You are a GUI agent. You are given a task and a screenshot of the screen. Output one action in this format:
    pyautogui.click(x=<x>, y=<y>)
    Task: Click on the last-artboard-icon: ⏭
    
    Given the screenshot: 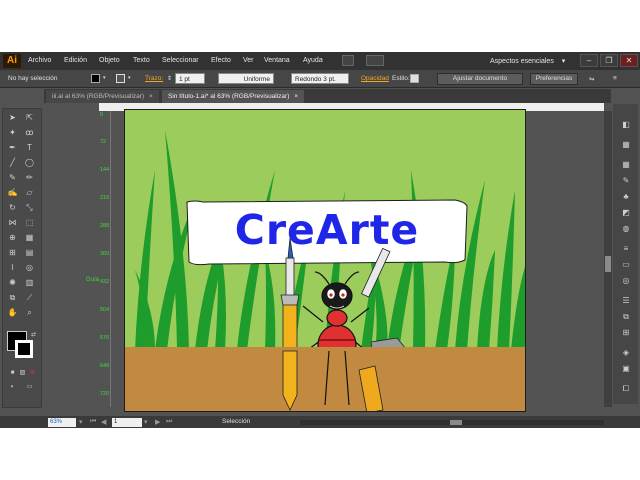 What is the action you would take?
    pyautogui.click(x=169, y=422)
    